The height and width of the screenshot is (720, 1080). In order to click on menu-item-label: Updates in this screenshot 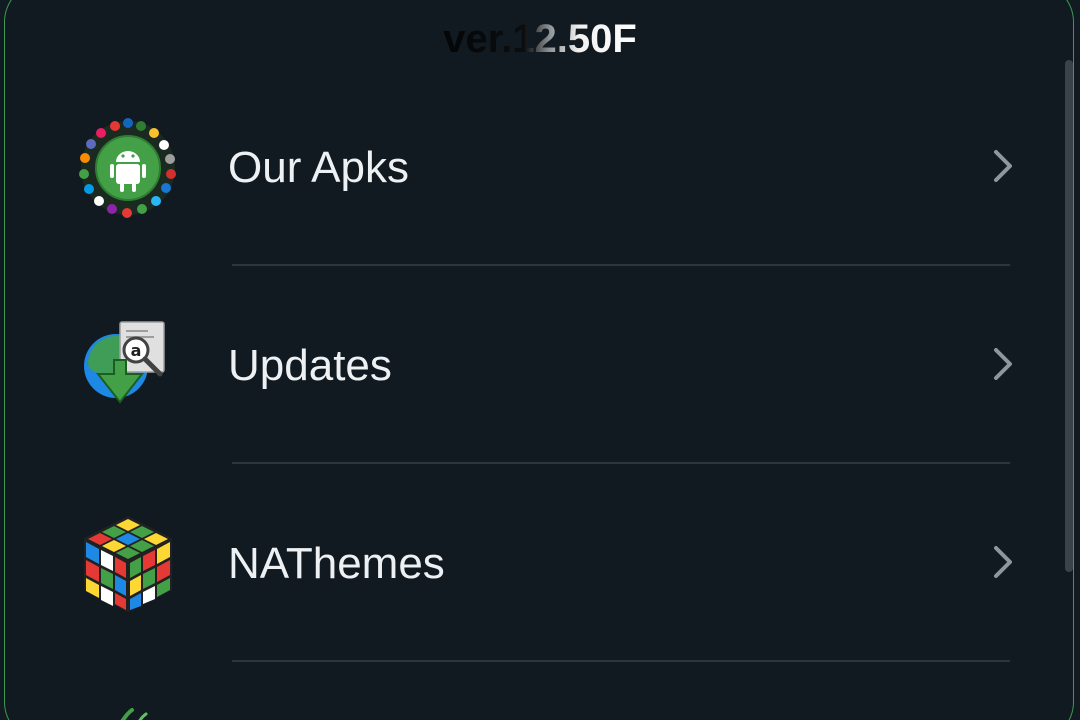, I will do `click(310, 365)`.